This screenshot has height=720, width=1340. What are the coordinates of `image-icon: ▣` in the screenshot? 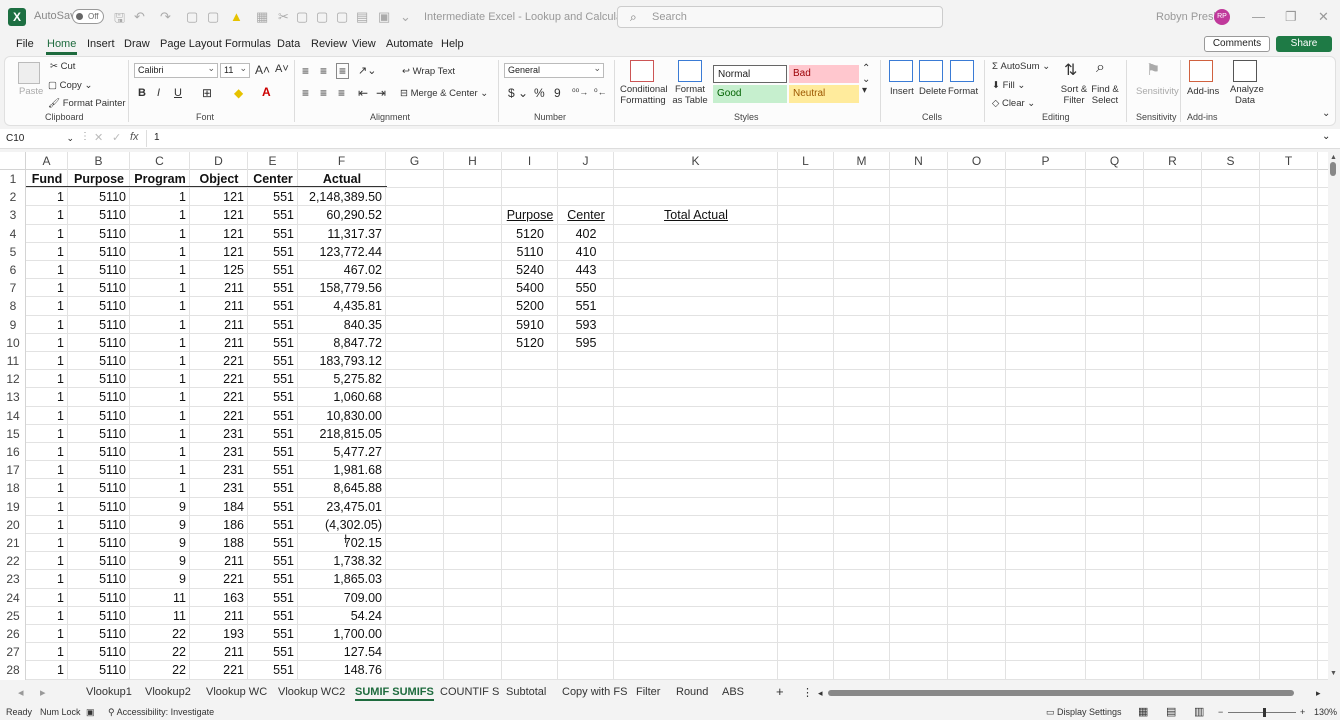 It's located at (384, 17).